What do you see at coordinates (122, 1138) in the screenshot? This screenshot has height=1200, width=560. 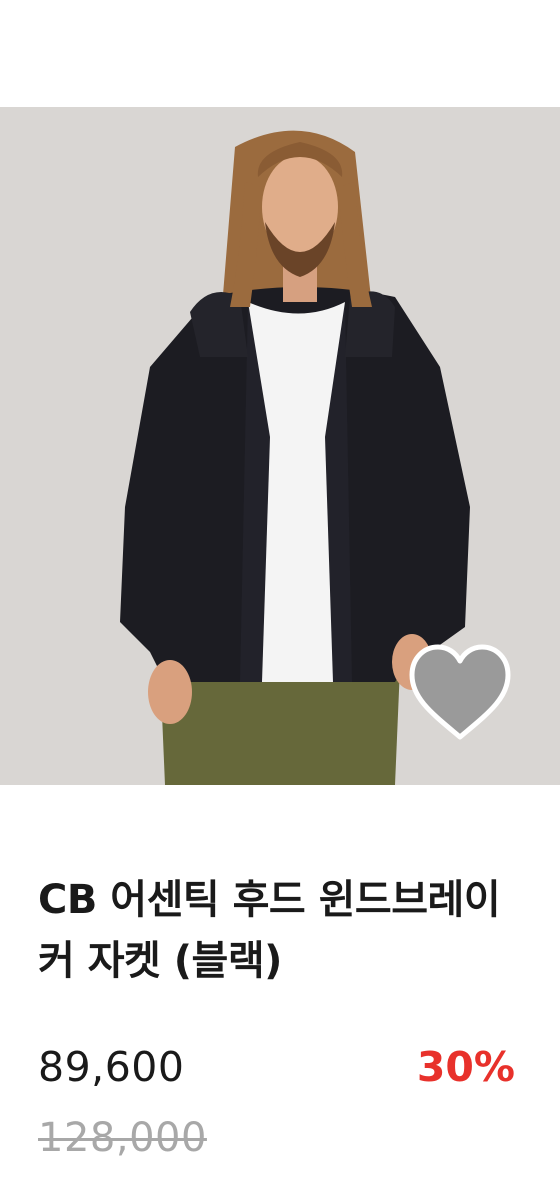 I see `original-price: 128,000` at bounding box center [122, 1138].